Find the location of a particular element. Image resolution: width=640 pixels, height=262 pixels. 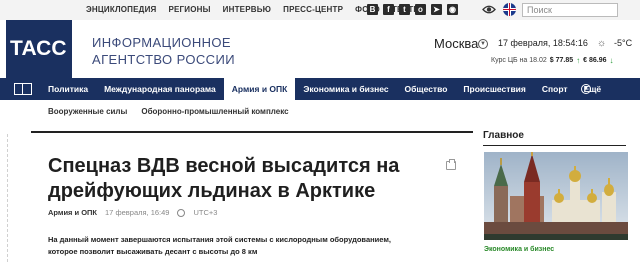

ok-icon: о is located at coordinates (420, 9).